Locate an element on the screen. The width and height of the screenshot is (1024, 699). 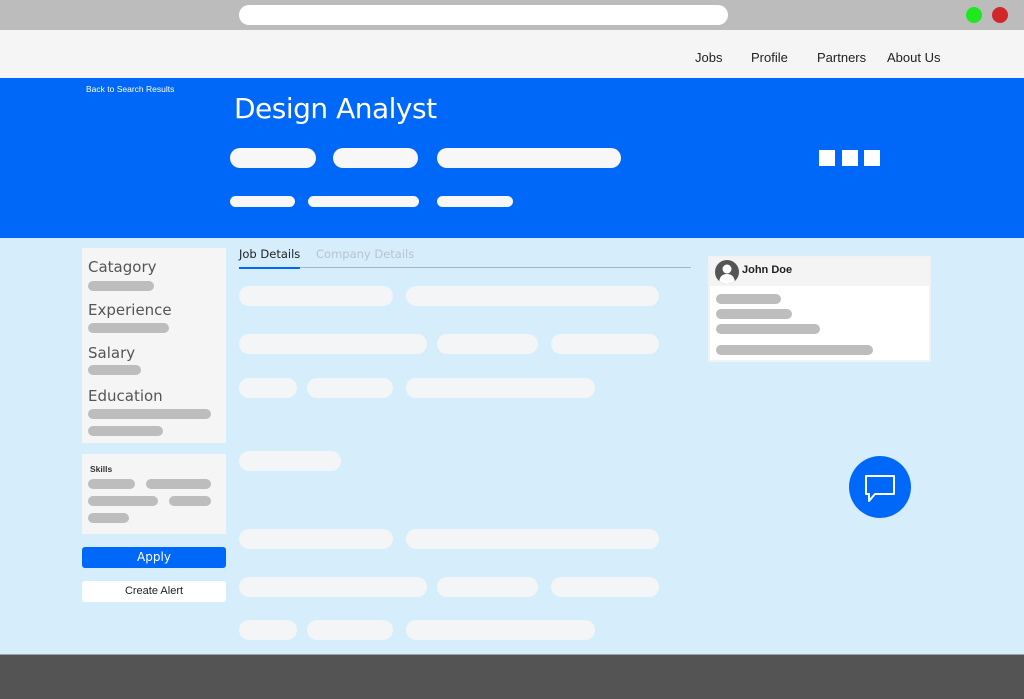
nav-link-jobs: Jobs is located at coordinates (708, 57).